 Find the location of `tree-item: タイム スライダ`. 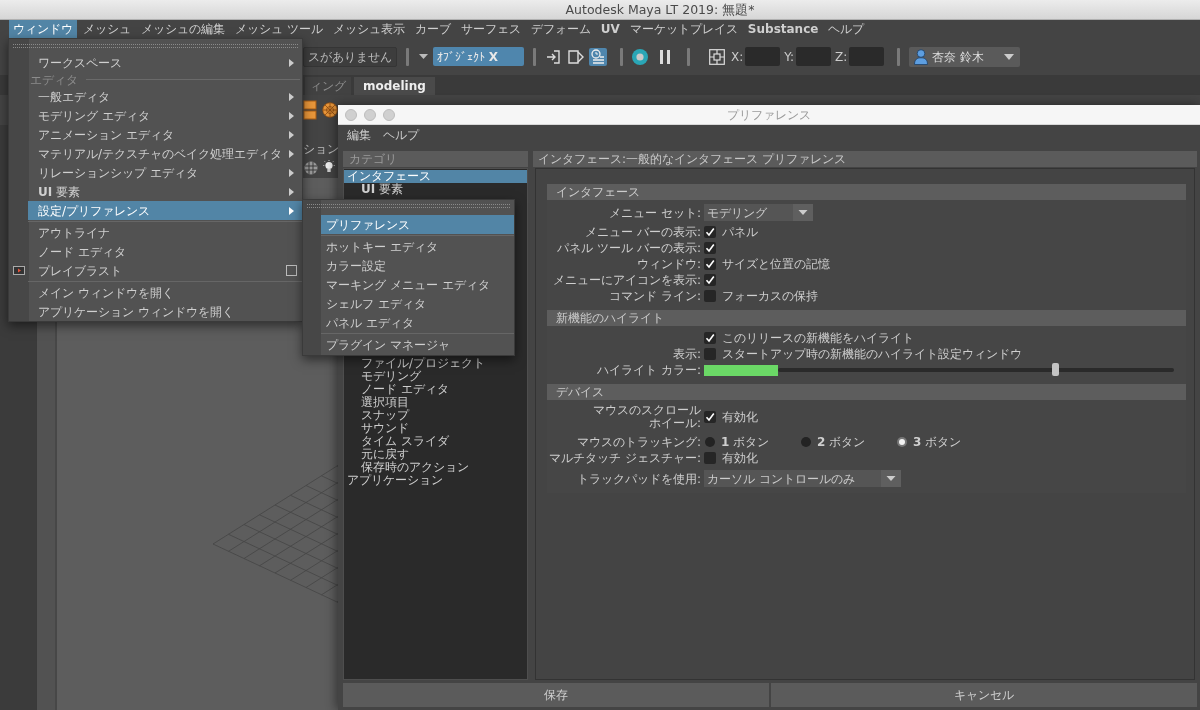

tree-item: タイム スライダ is located at coordinates (435, 441).